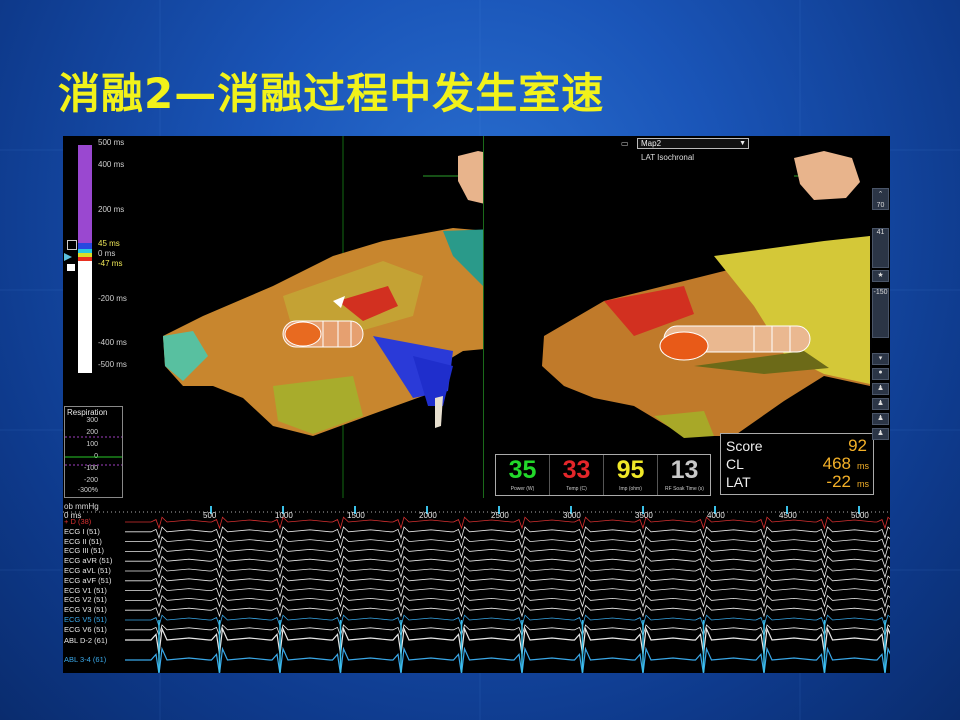  What do you see at coordinates (112, 364) in the screenshot?
I see `scale-label: -500 ms` at bounding box center [112, 364].